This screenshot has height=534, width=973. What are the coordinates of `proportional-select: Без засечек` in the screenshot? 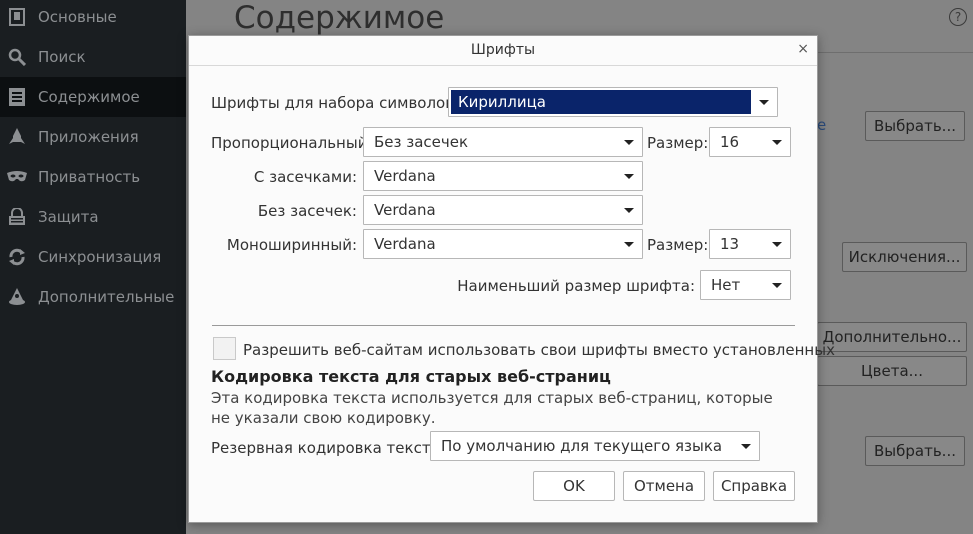 It's located at (503, 142).